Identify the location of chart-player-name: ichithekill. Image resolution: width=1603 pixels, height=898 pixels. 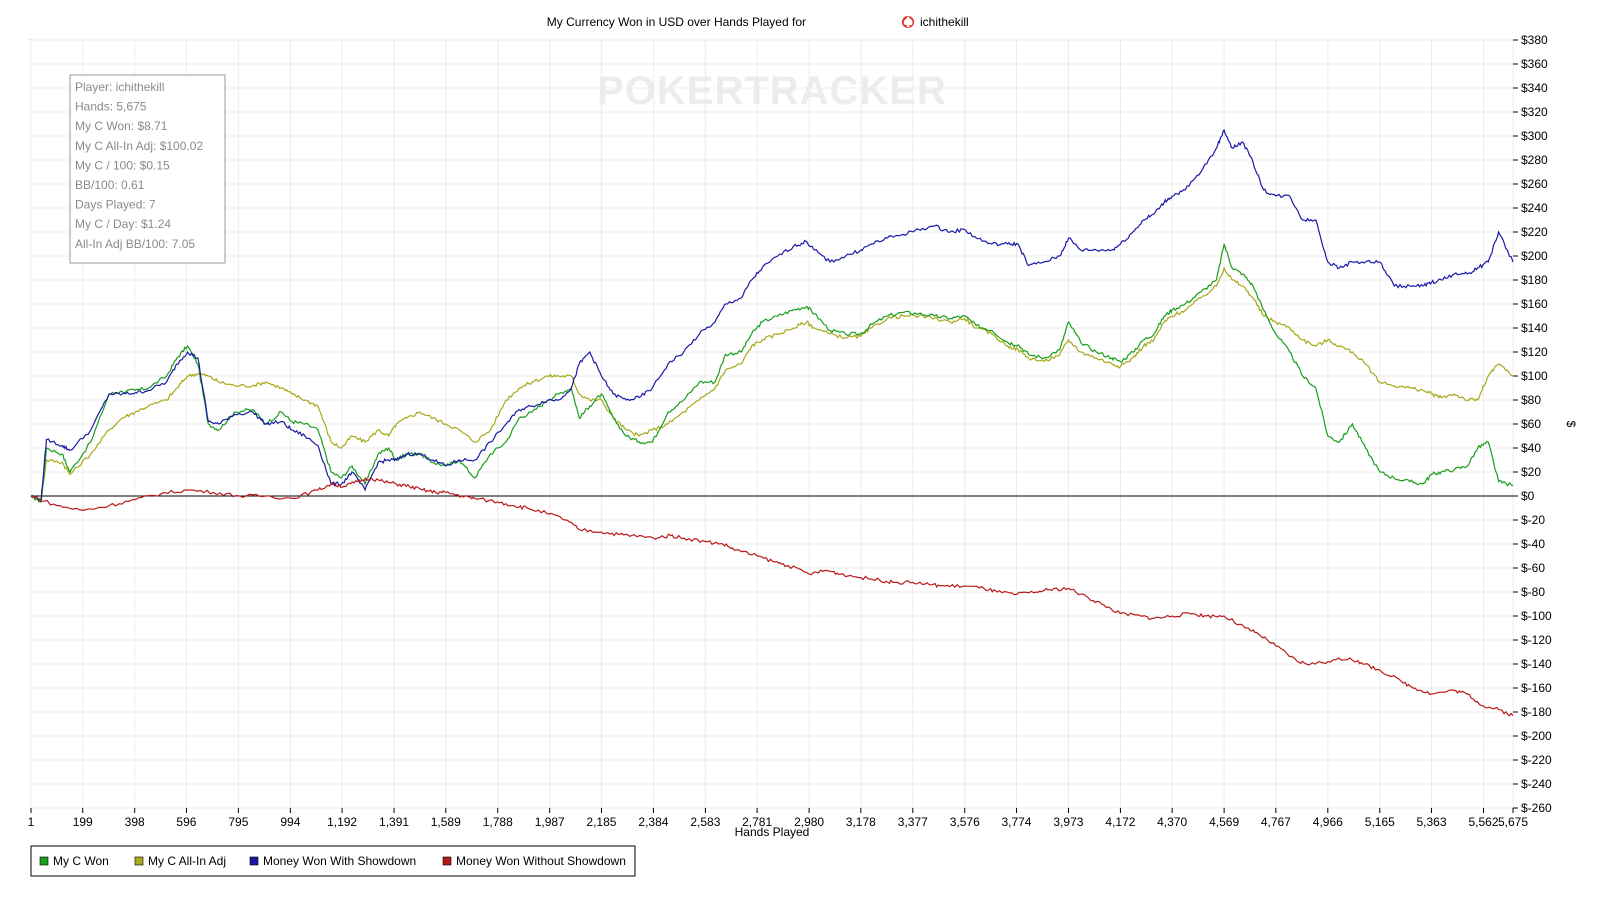
(944, 22).